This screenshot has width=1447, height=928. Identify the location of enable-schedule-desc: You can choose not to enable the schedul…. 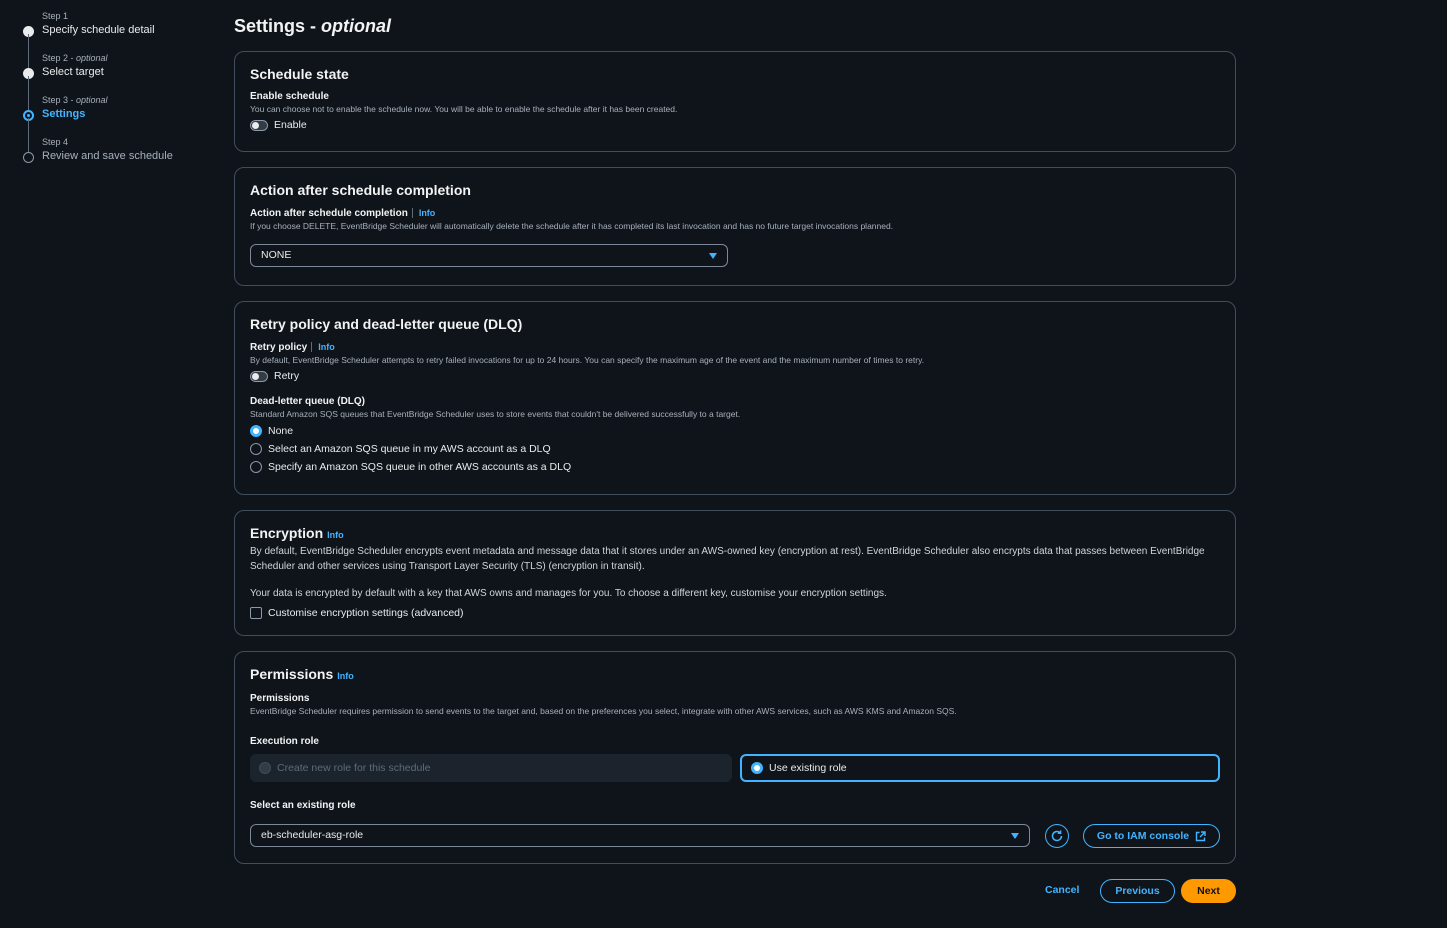
(464, 109).